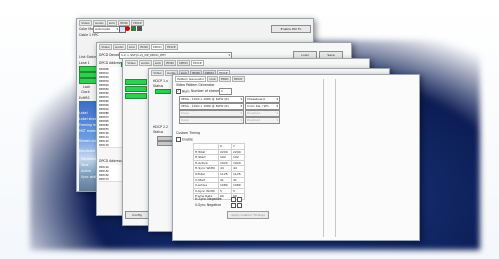 The image size is (499, 259). Describe the element at coordinates (89, 159) in the screenshot. I see `label-horizontal: Horizontal` at that location.